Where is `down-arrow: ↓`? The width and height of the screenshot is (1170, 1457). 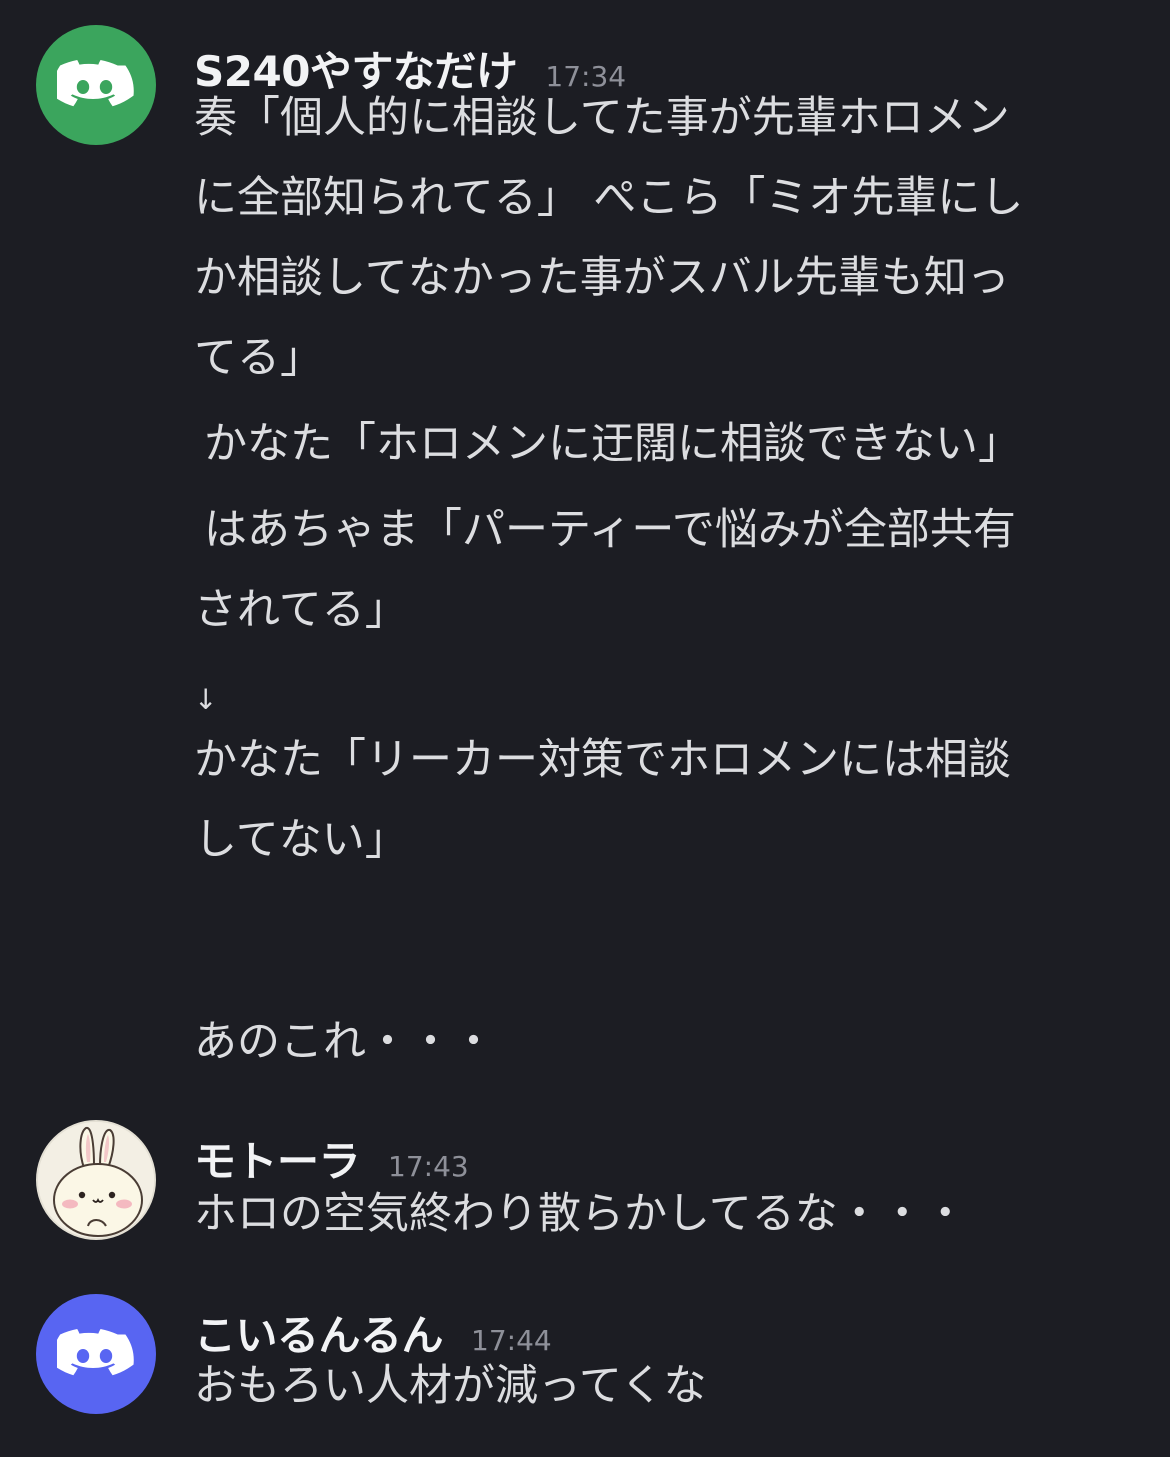
down-arrow: ↓ is located at coordinates (206, 699).